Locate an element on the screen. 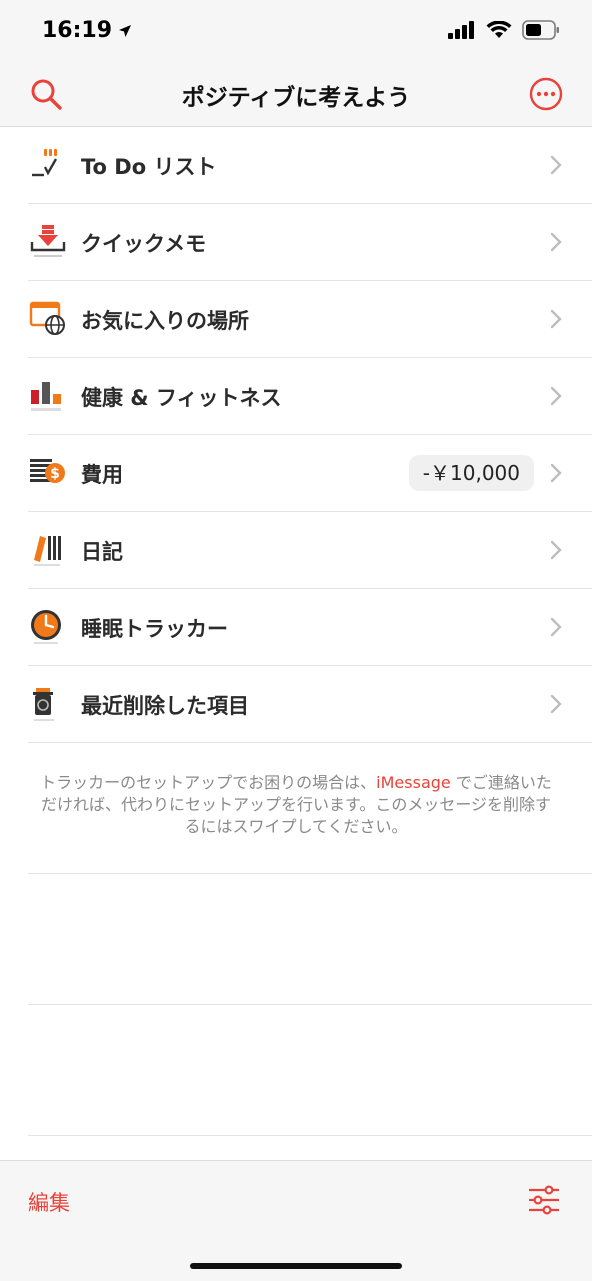  bar-chart-icon is located at coordinates (46, 396).